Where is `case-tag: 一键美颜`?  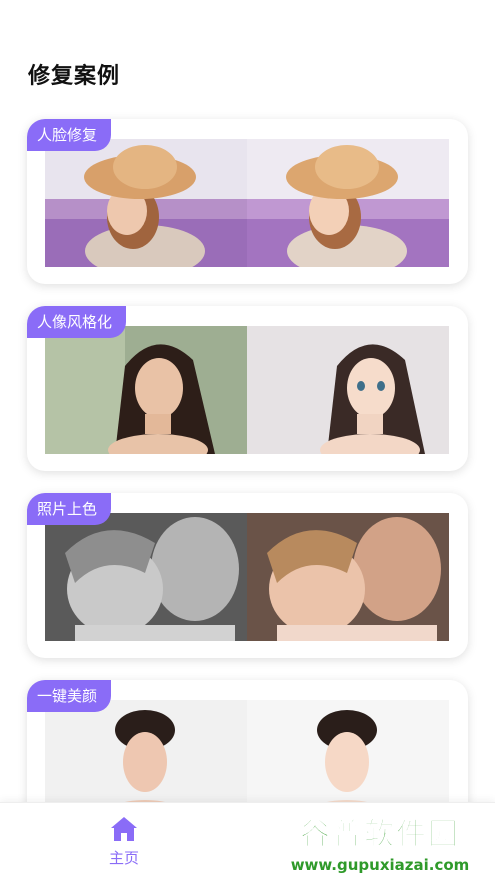 case-tag: 一键美颜 is located at coordinates (69, 696).